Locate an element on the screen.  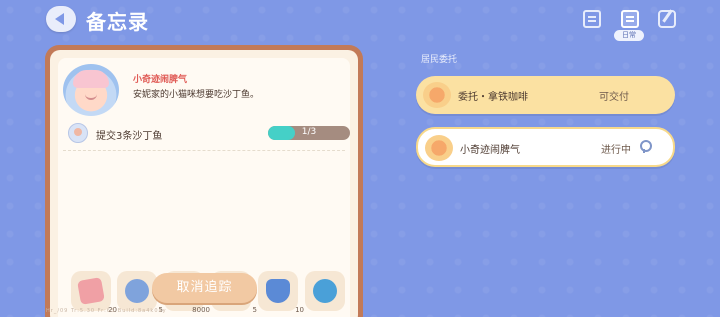
header-bar: 备忘录 日常 is located at coordinates (360, 20).